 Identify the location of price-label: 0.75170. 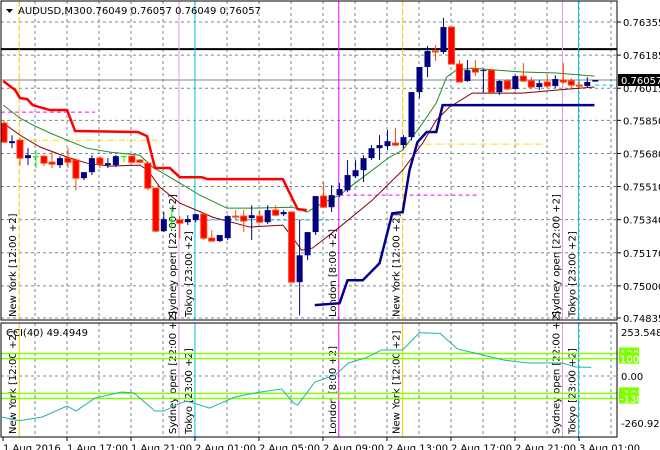
(641, 254).